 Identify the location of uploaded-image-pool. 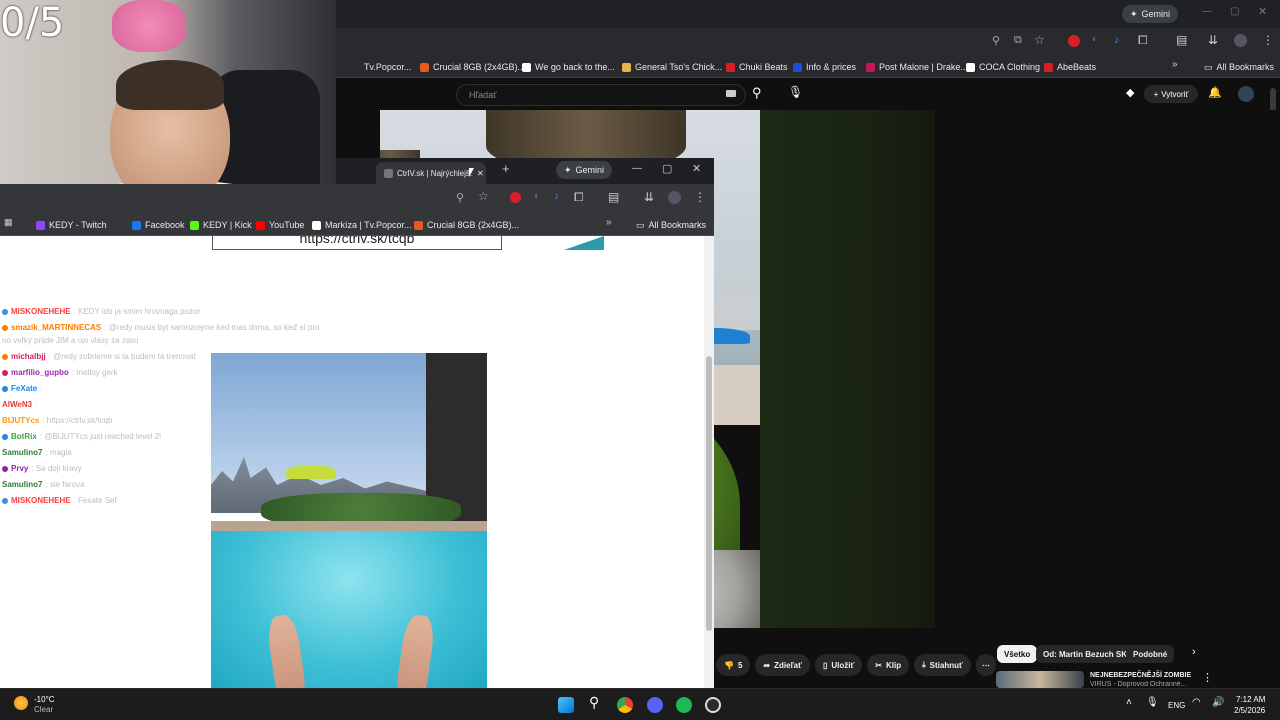
(349, 520).